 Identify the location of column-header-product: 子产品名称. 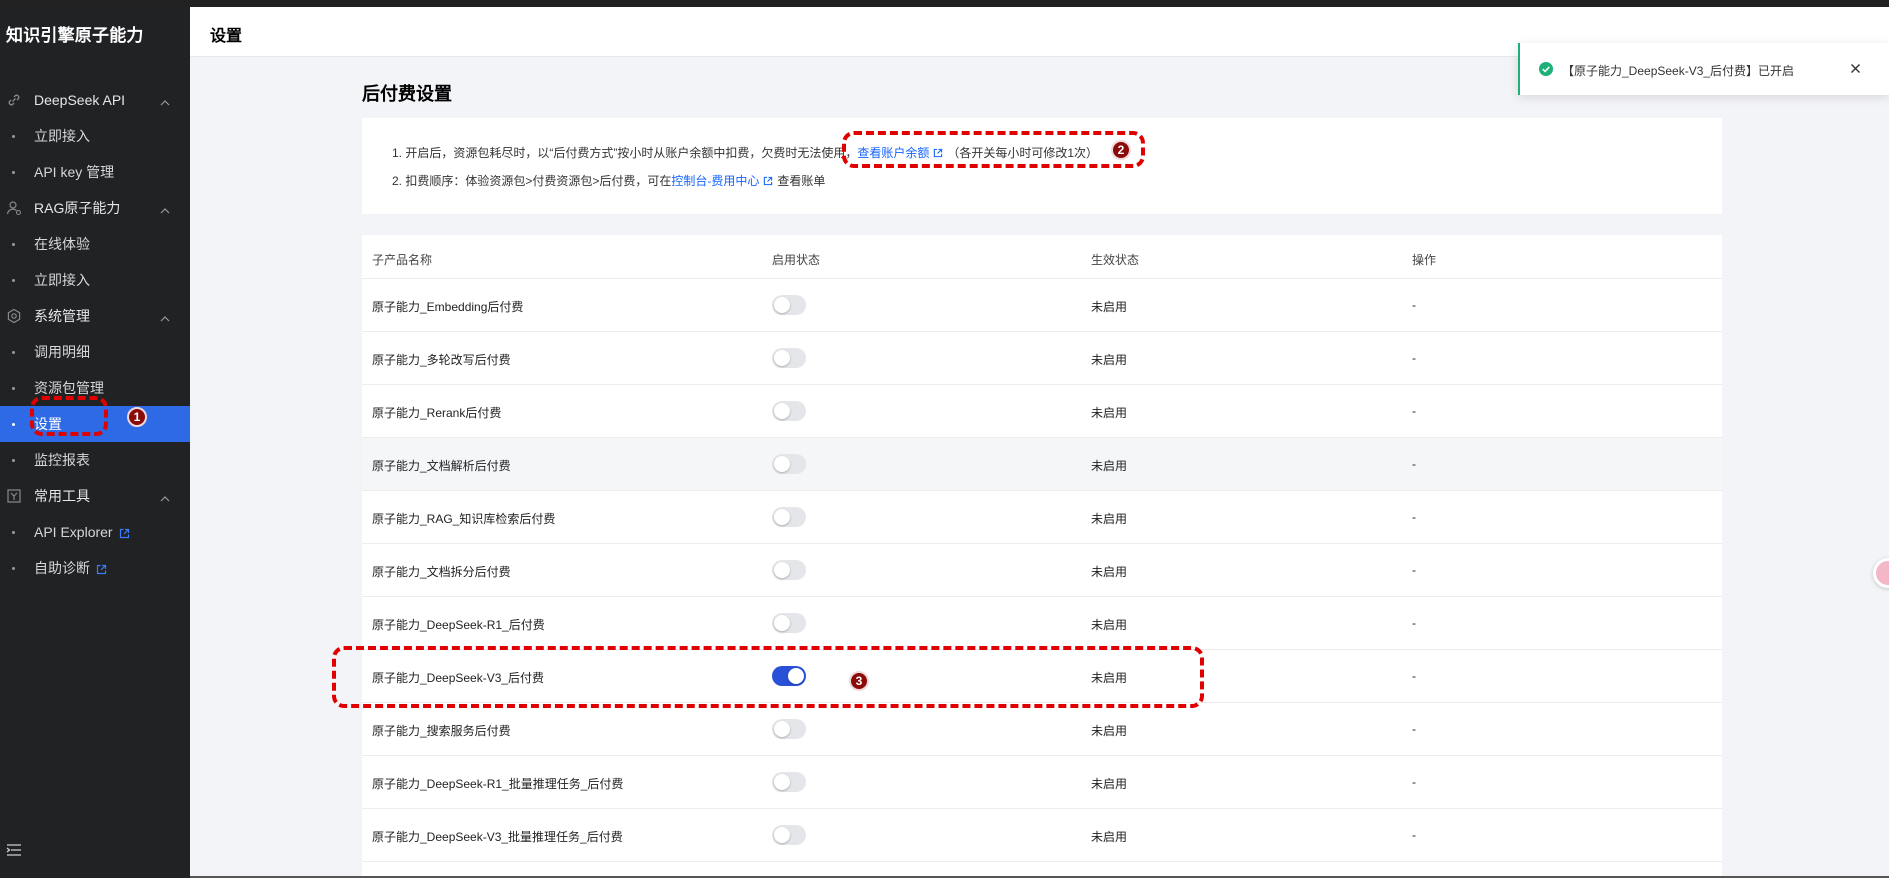
(402, 260).